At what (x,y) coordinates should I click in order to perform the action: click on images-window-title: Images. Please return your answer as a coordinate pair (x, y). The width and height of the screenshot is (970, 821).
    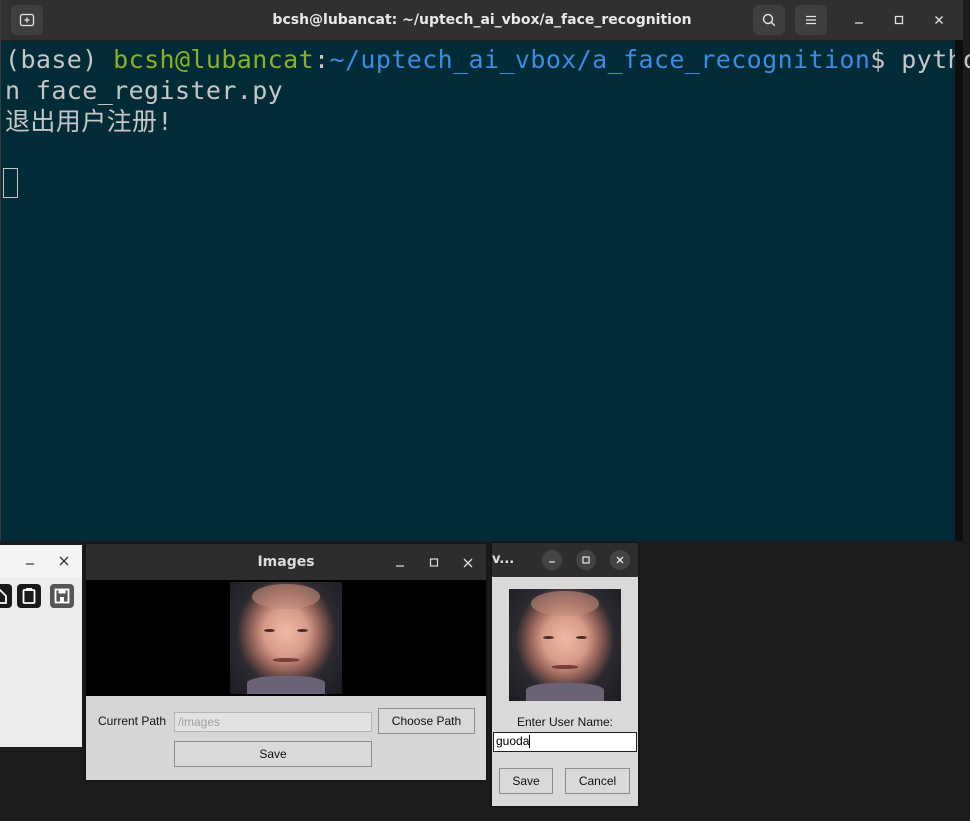
    Looking at the image, I should click on (286, 562).